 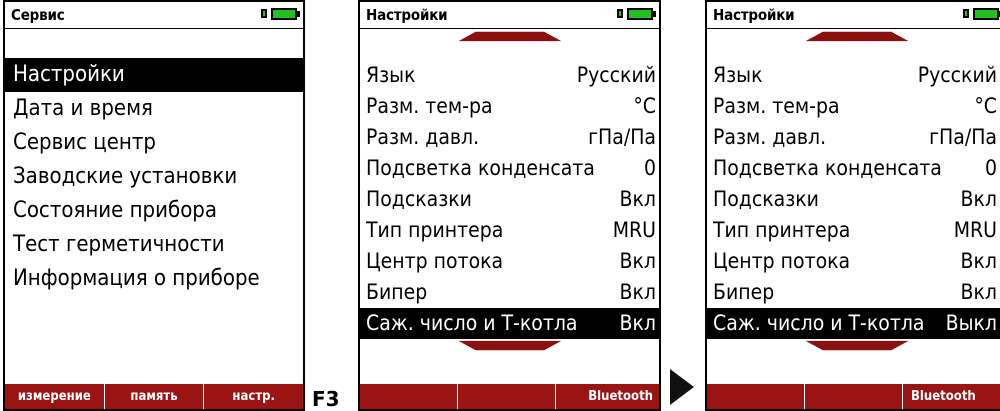 I want to click on transition-arrow-icon, so click(x=682, y=387).